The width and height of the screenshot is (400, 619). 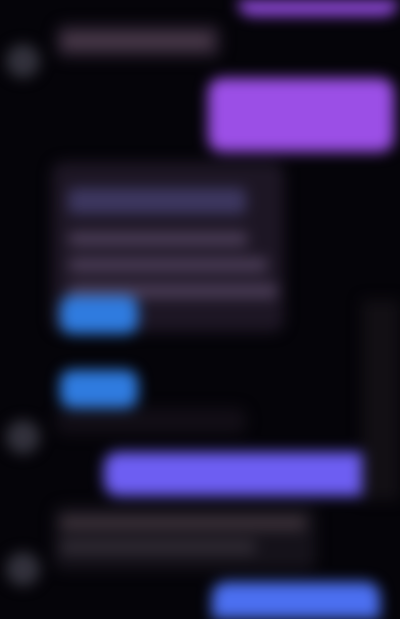 What do you see at coordinates (157, 201) in the screenshot?
I see `card-title` at bounding box center [157, 201].